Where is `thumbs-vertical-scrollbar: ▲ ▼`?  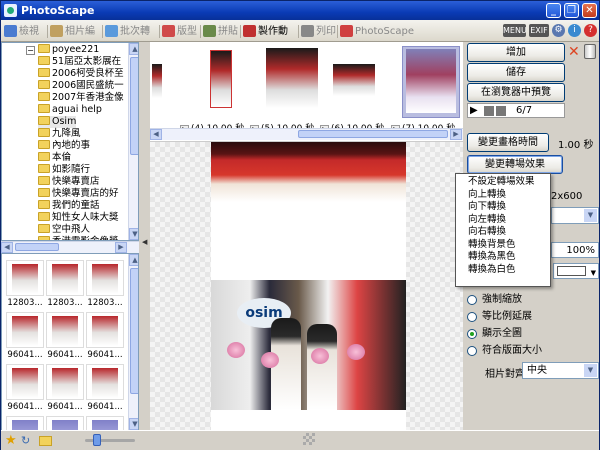 thumbs-vertical-scrollbar: ▲ ▼ is located at coordinates (133, 342).